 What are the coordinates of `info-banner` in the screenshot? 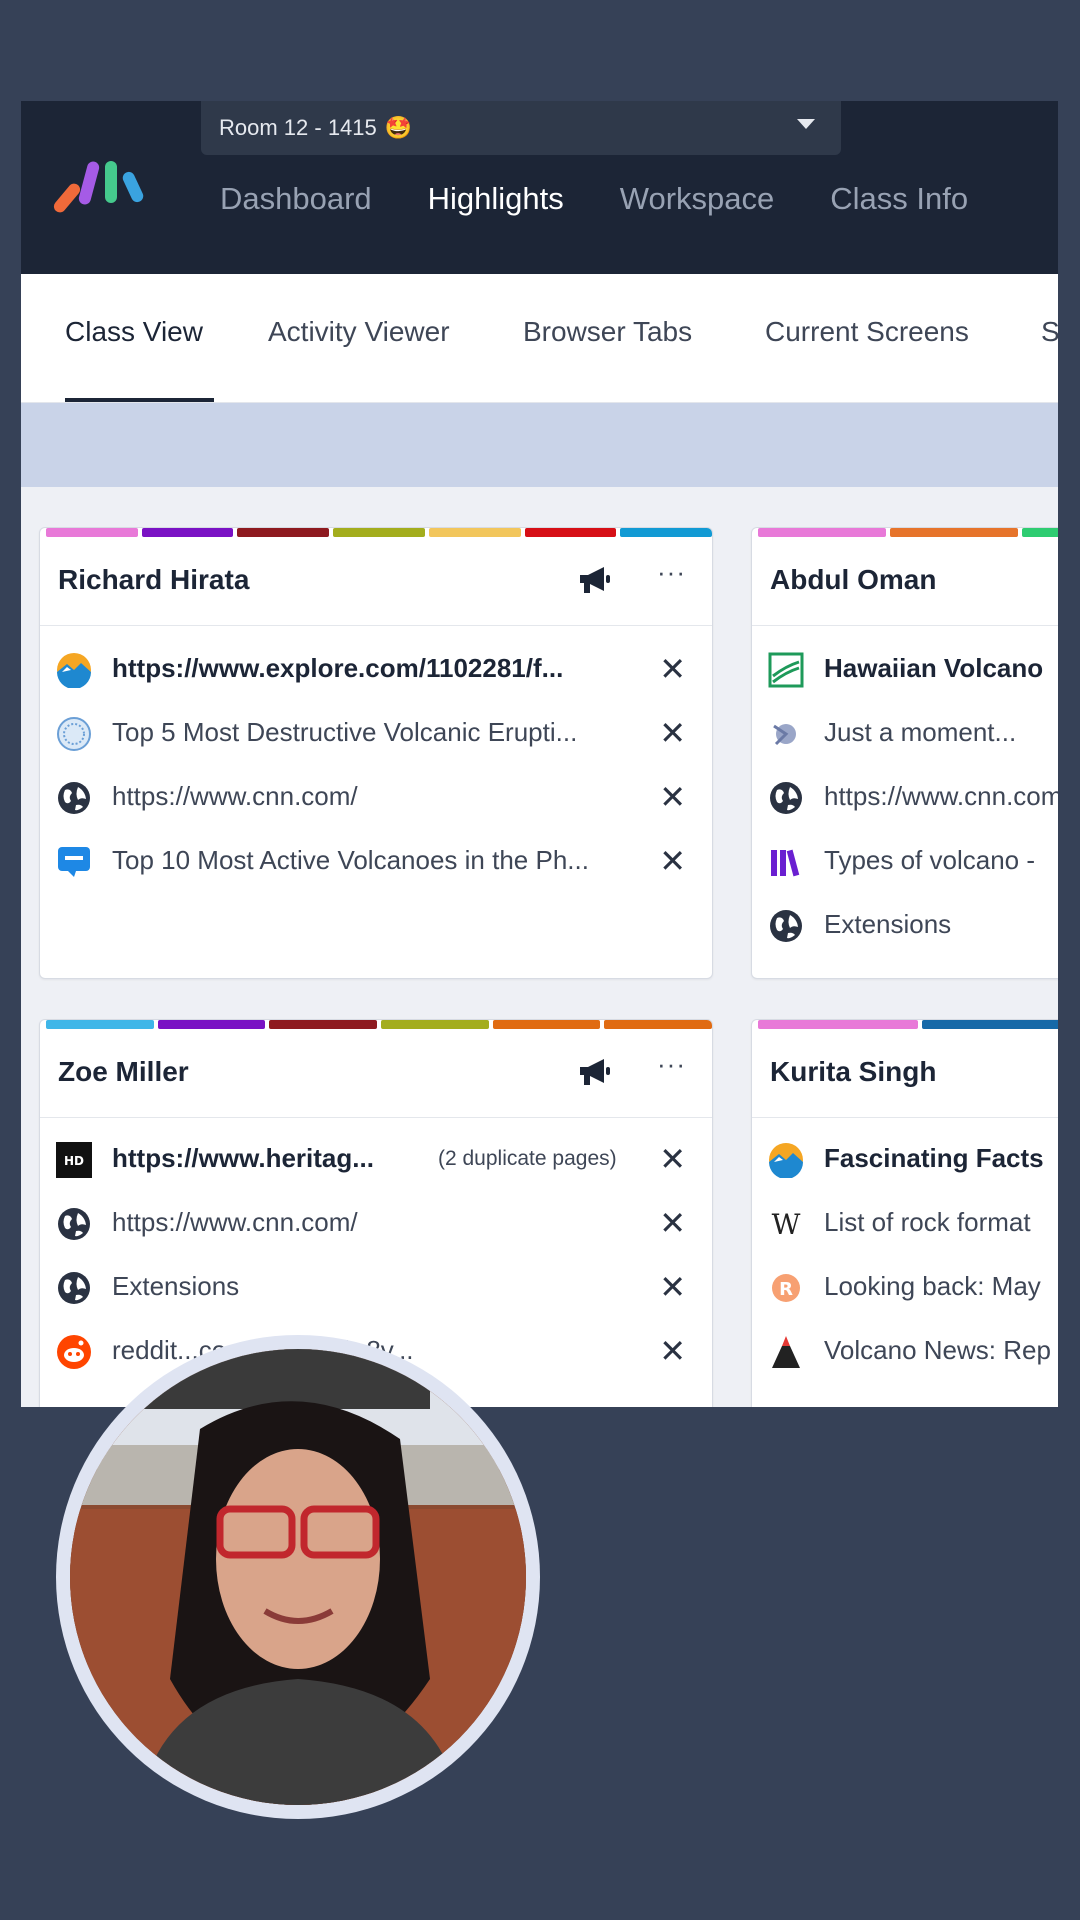 It's located at (539, 445).